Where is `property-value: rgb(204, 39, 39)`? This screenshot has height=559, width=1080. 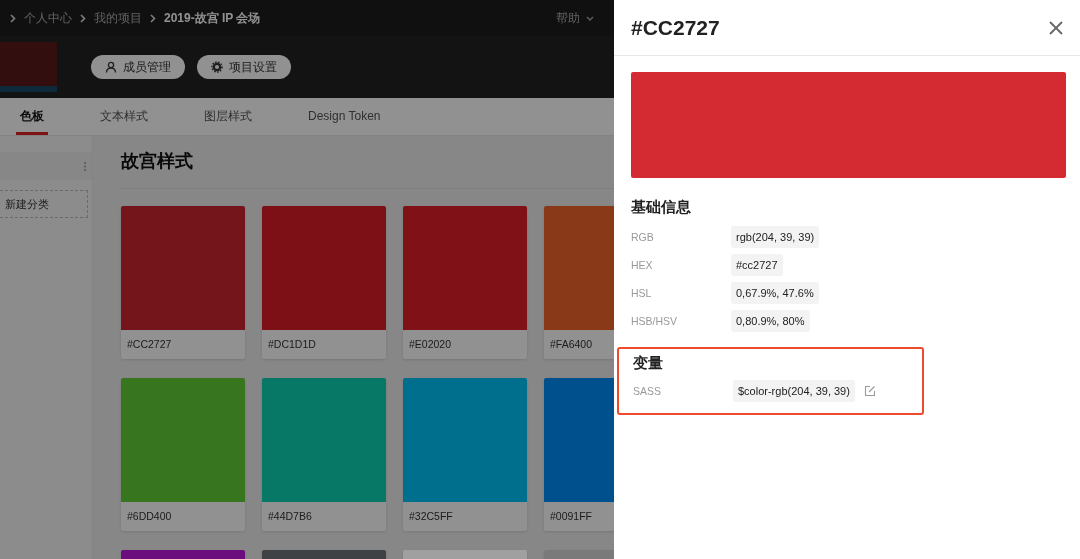
property-value: rgb(204, 39, 39) is located at coordinates (775, 237).